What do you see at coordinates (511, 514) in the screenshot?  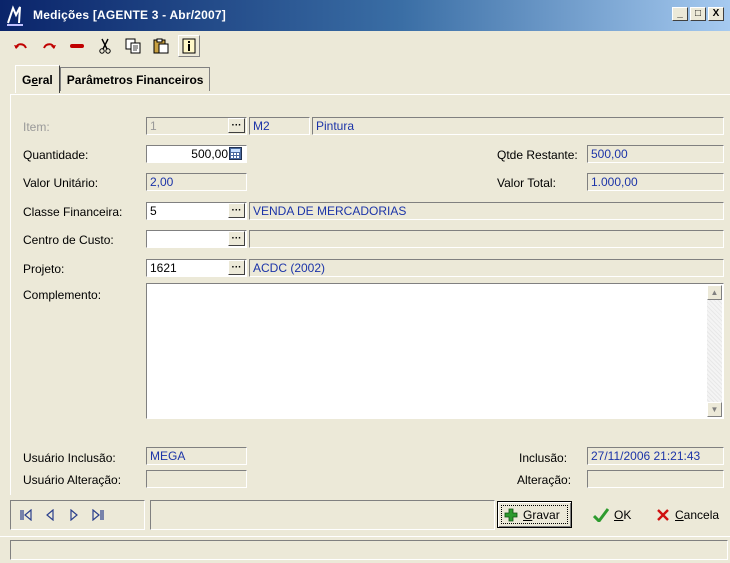 I see `plus-icon` at bounding box center [511, 514].